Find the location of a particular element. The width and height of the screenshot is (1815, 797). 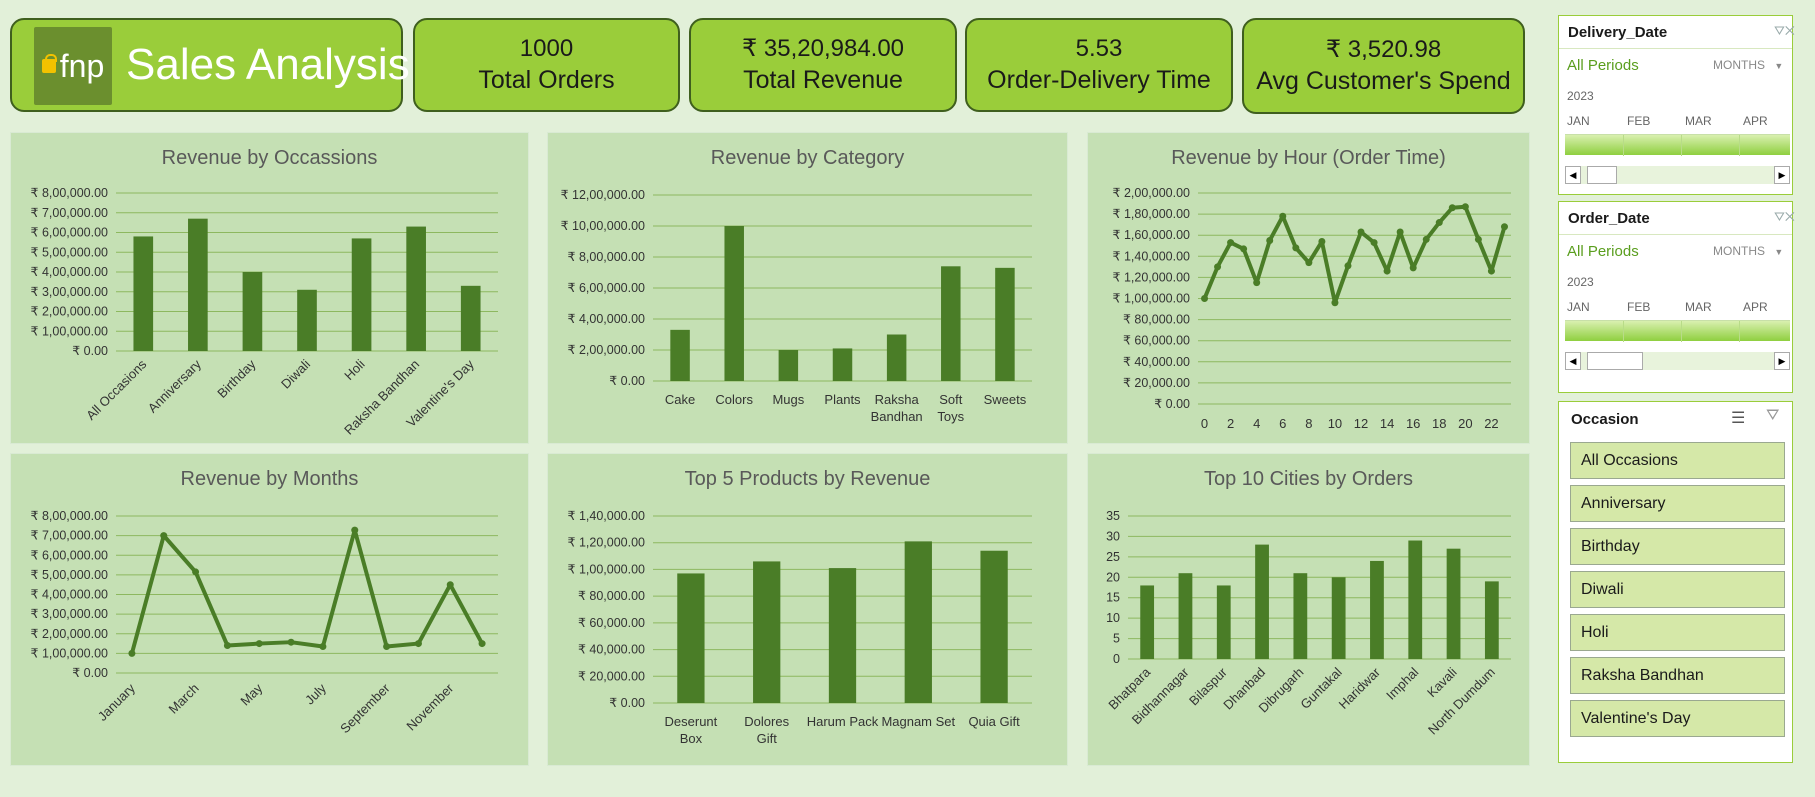

x-tick-label: Quia Gift is located at coordinates (994, 721).